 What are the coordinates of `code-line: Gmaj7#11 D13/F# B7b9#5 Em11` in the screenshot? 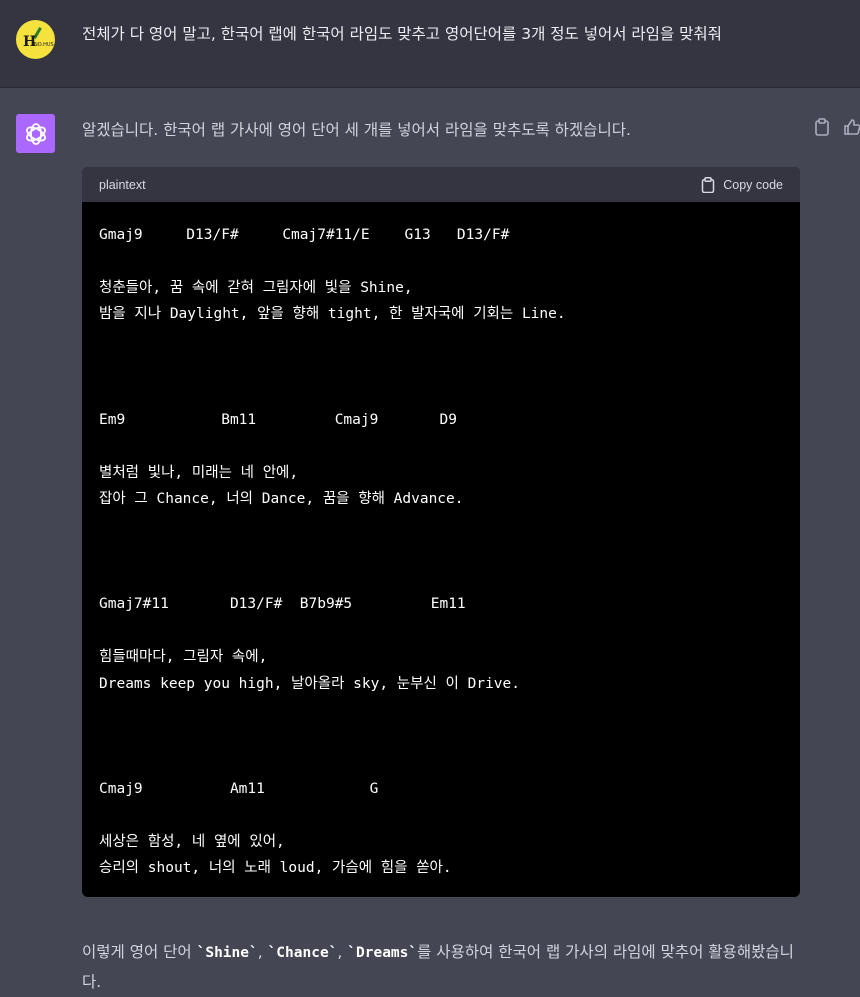 It's located at (282, 604).